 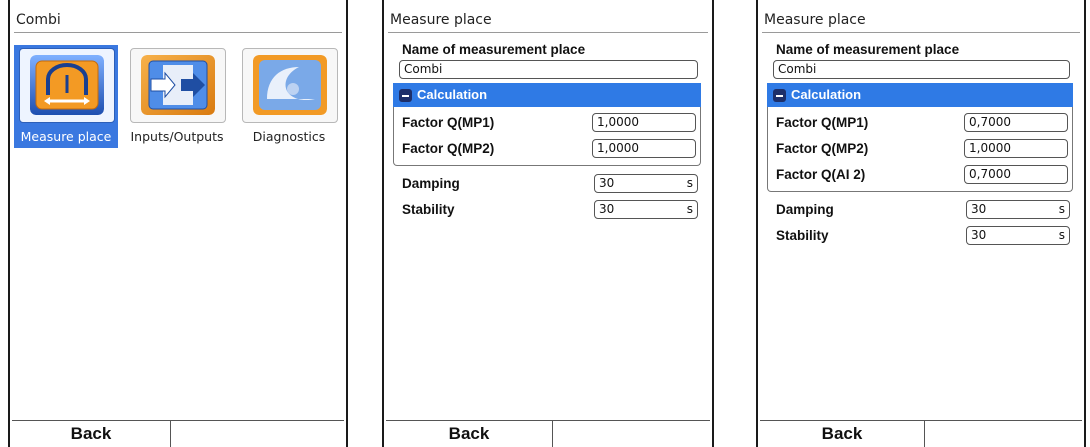 I want to click on factor-row: Factor Q(AI 2) 0,7000, so click(x=922, y=174).